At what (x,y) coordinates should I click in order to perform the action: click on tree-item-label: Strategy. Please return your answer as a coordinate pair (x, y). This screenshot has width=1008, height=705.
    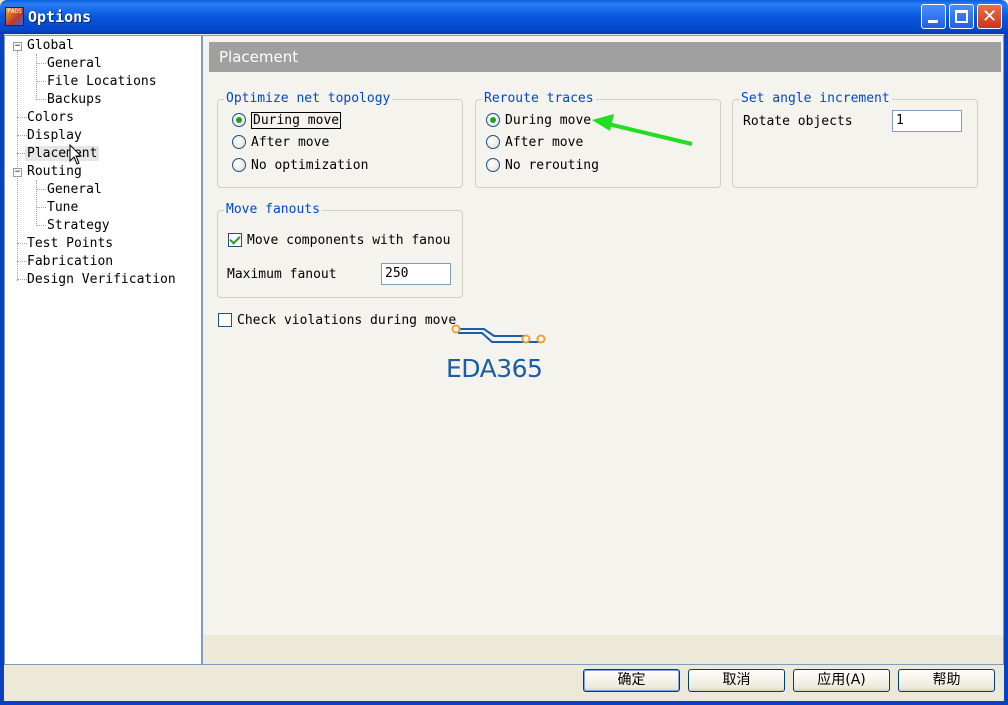
    Looking at the image, I should click on (78, 225).